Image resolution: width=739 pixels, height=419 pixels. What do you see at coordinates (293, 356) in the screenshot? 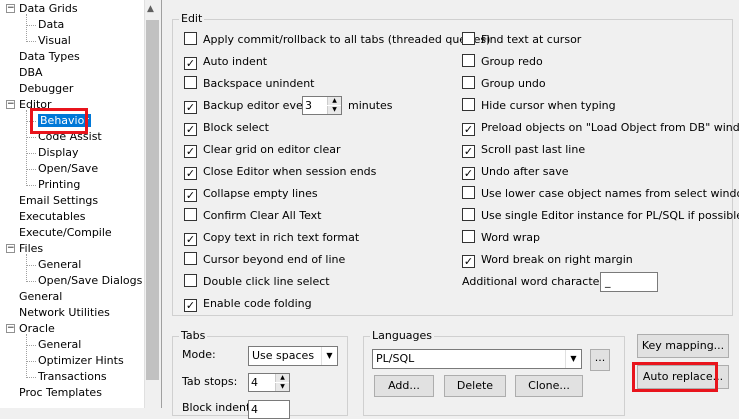
I see `mode-select: Use spaces ▼` at bounding box center [293, 356].